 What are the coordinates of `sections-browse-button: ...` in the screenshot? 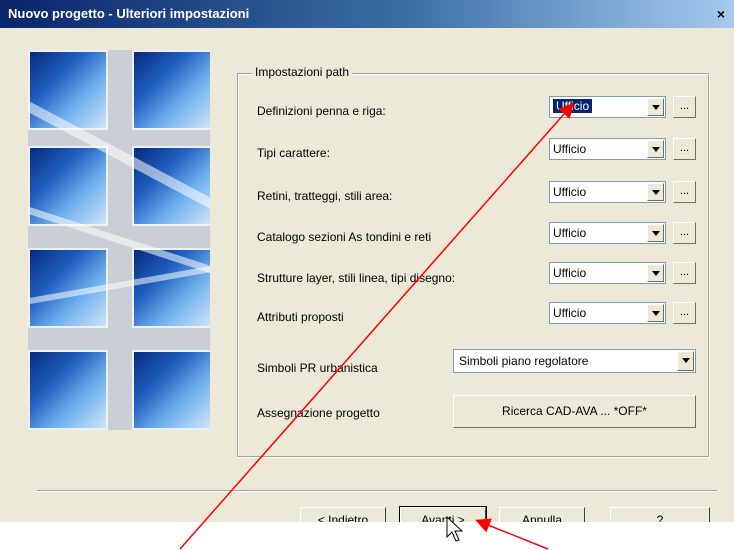 It's located at (684, 233).